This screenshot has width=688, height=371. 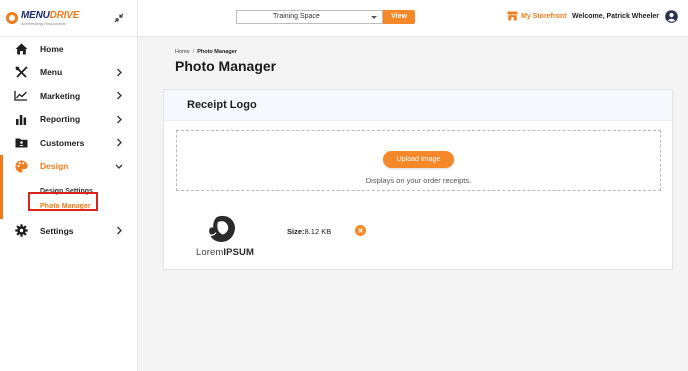 What do you see at coordinates (318, 231) in the screenshot?
I see `file-size-value: 8.12 KB` at bounding box center [318, 231].